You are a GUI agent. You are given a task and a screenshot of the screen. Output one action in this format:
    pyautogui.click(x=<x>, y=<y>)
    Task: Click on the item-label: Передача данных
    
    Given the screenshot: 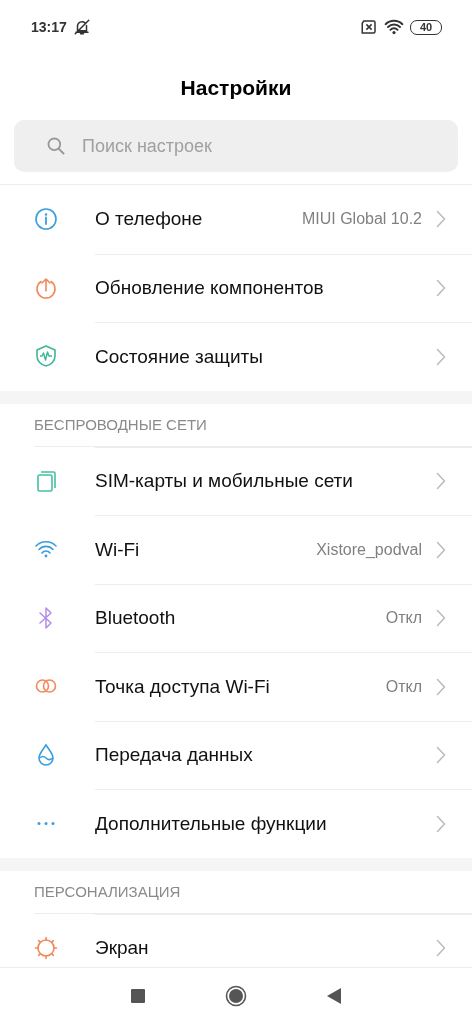 What is the action you would take?
    pyautogui.click(x=174, y=755)
    